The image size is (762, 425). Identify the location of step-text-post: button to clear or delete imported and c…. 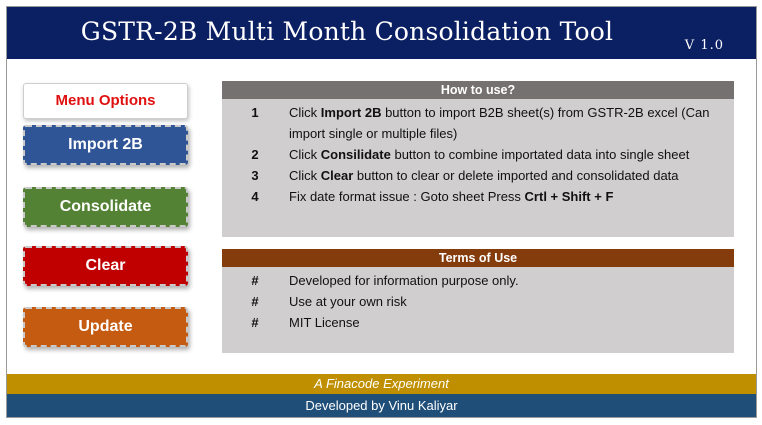
(516, 175).